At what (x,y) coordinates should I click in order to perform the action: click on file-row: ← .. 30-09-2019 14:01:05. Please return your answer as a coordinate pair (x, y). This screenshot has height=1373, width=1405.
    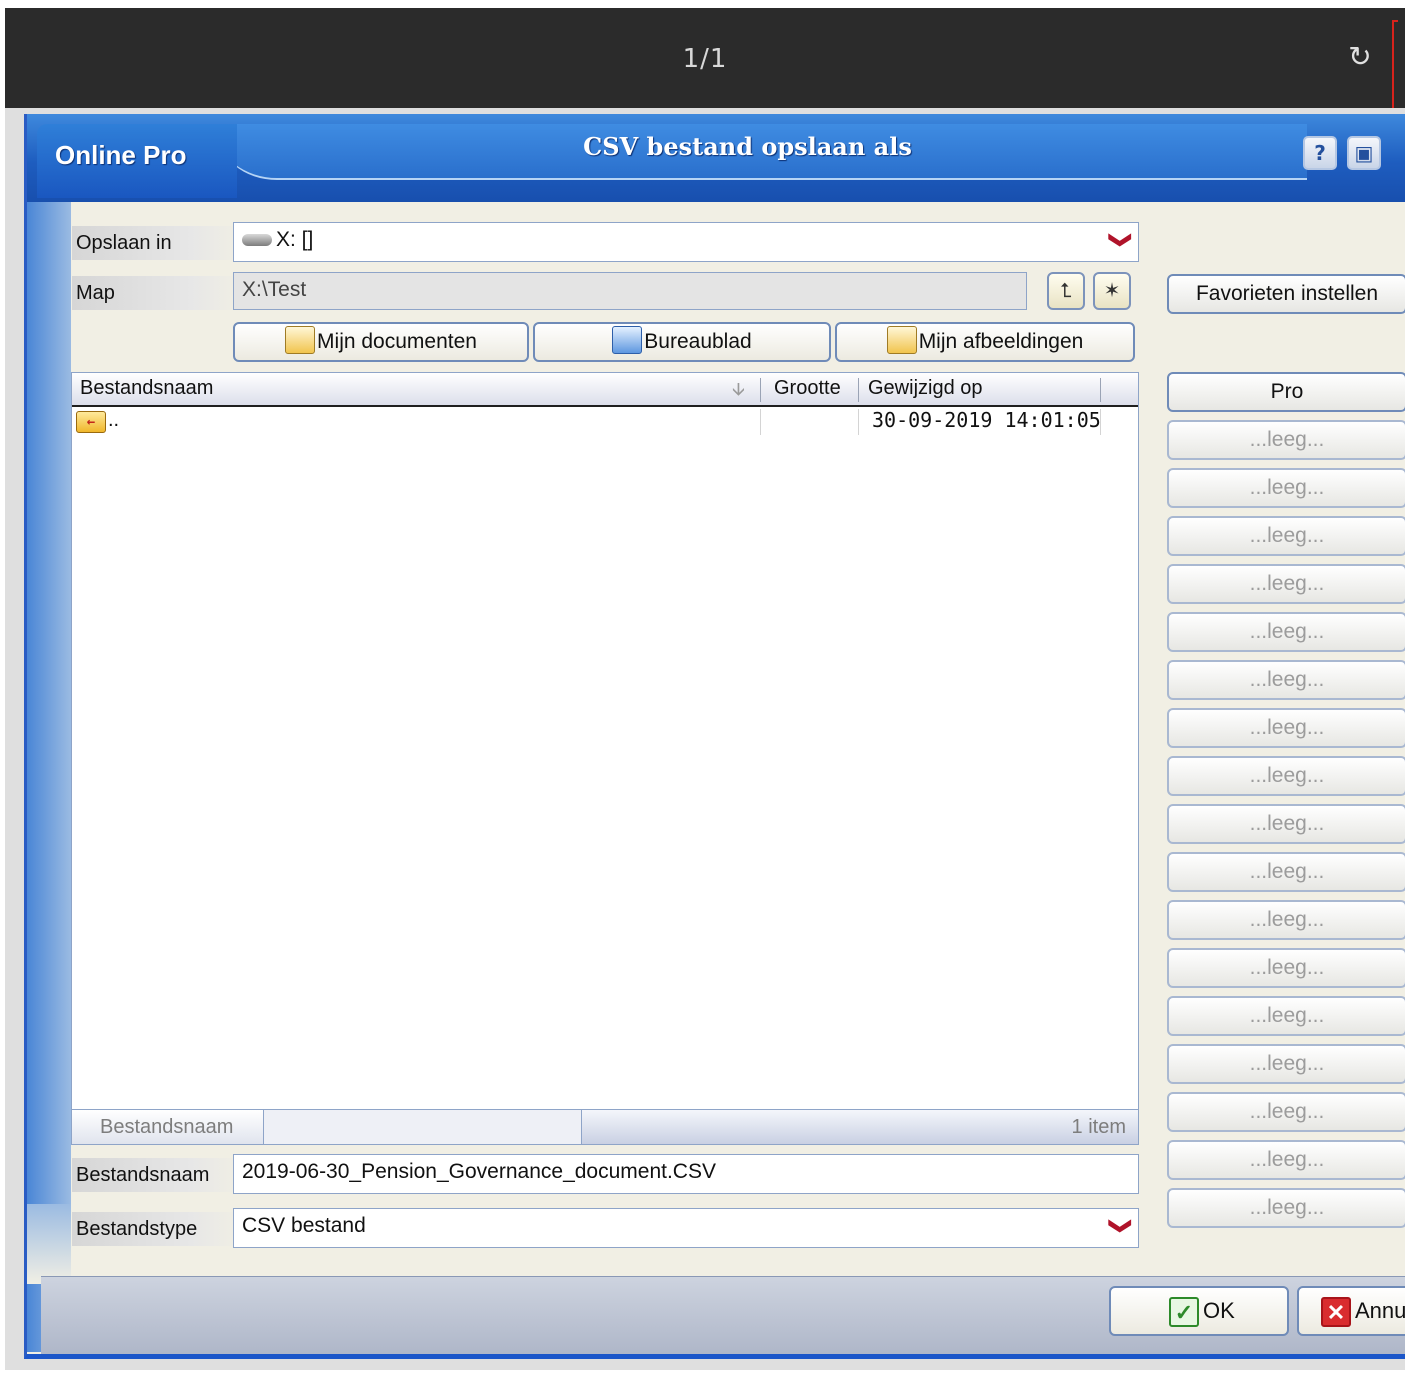
    Looking at the image, I should click on (605, 422).